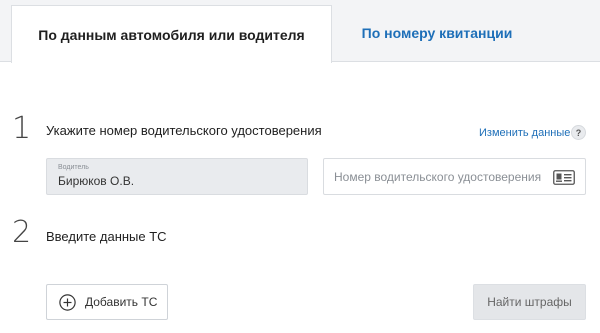 Image resolution: width=600 pixels, height=333 pixels. Describe the element at coordinates (177, 176) in the screenshot. I see `driver-field: Водитель Бирюков О.В.` at that location.